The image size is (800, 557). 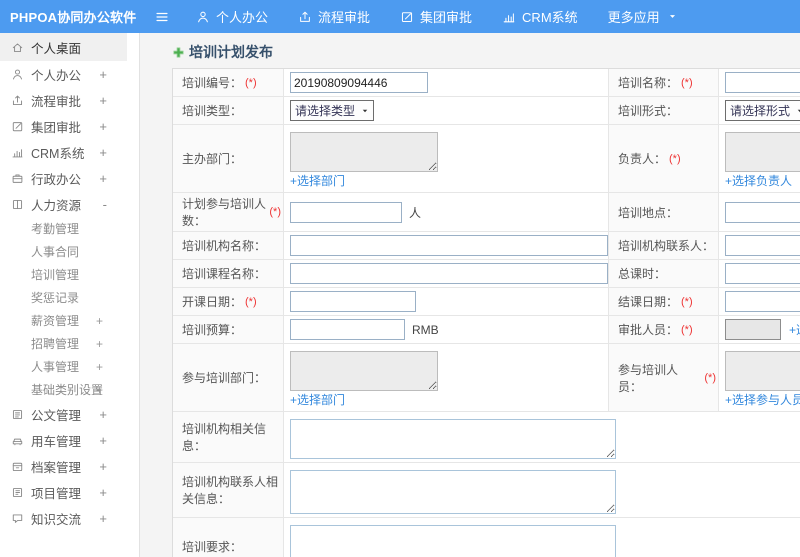 I want to click on sidebar-subitem-recruit-mgmt-label: 招聘管理, so click(x=55, y=344).